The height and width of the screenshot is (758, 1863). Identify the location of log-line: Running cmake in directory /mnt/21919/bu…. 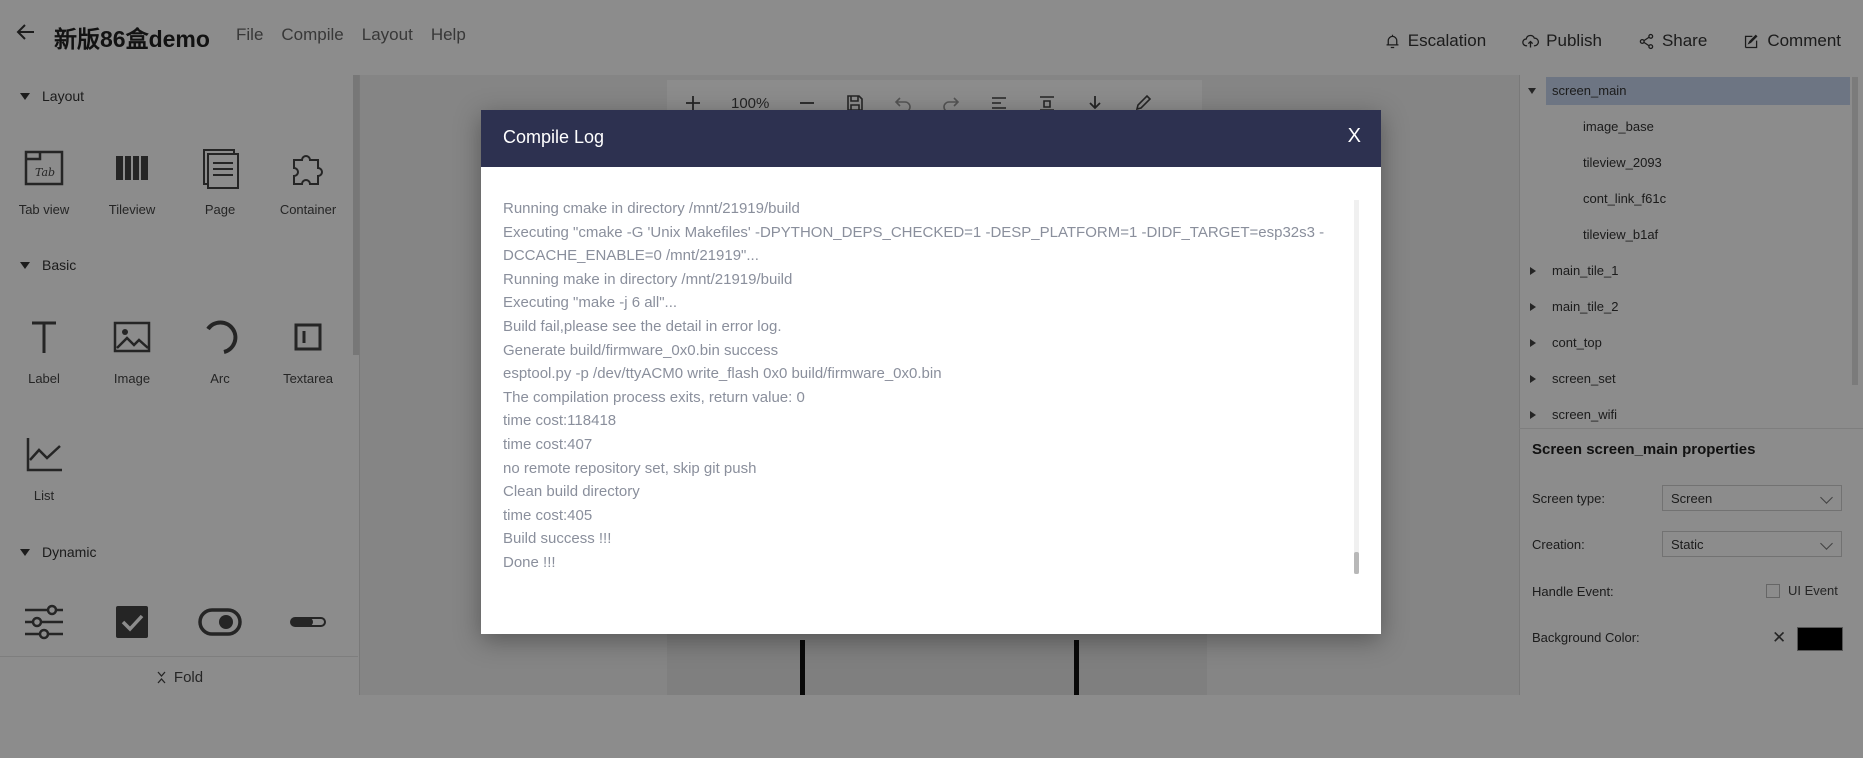
(651, 208).